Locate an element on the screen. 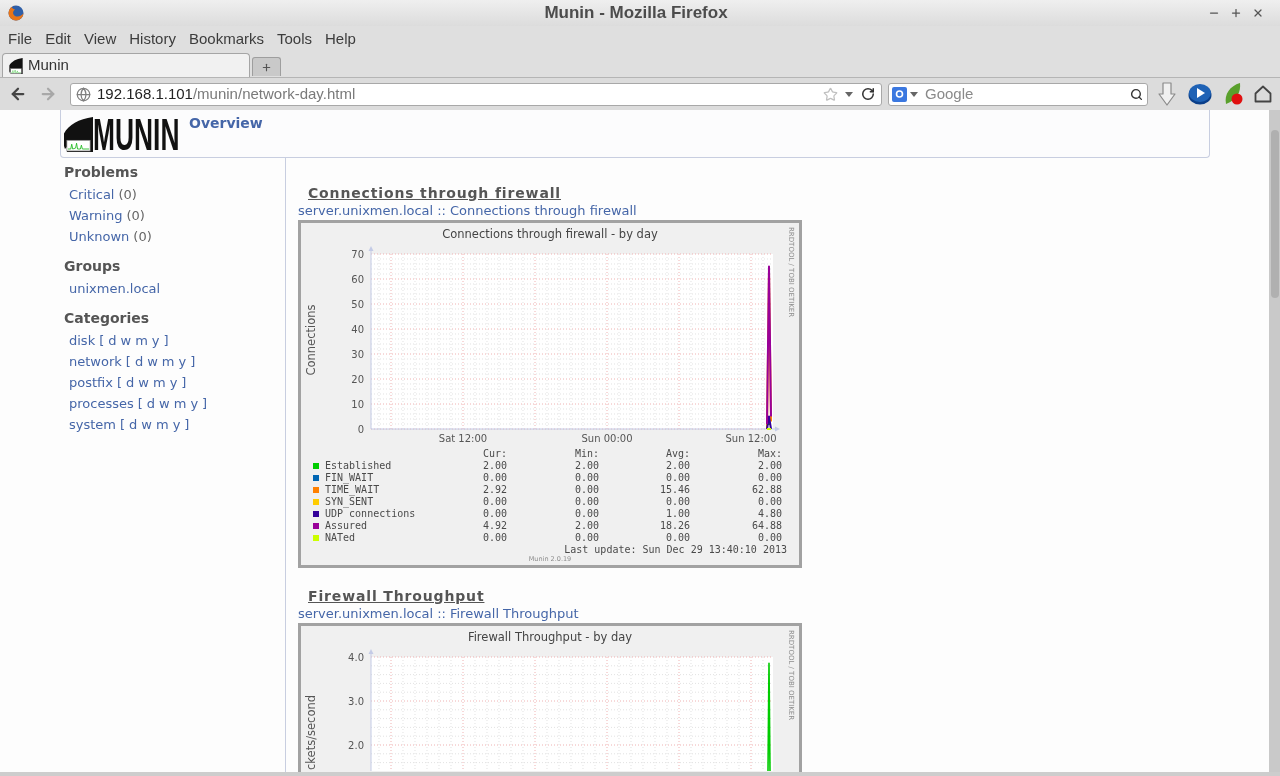  sidebar-link: Critical is located at coordinates (92, 194).